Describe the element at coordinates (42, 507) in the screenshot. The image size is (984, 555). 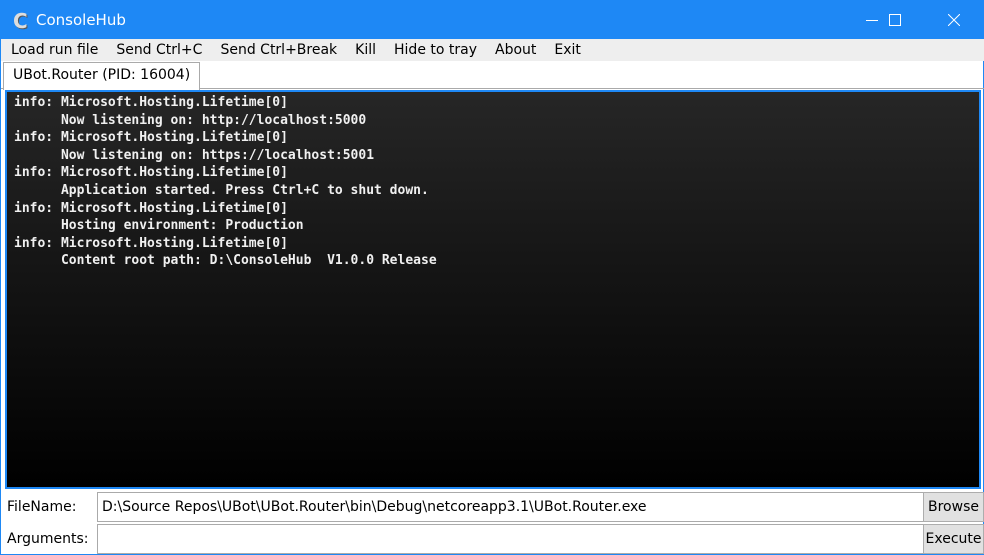
I see `filename-label: FileName:` at that location.